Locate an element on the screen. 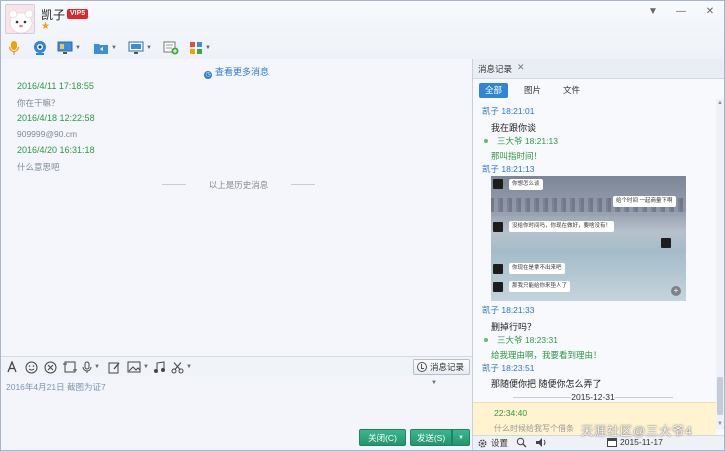  input-toolbar: ▼ ▼ ▼ 消息记录▼ is located at coordinates (236, 371).